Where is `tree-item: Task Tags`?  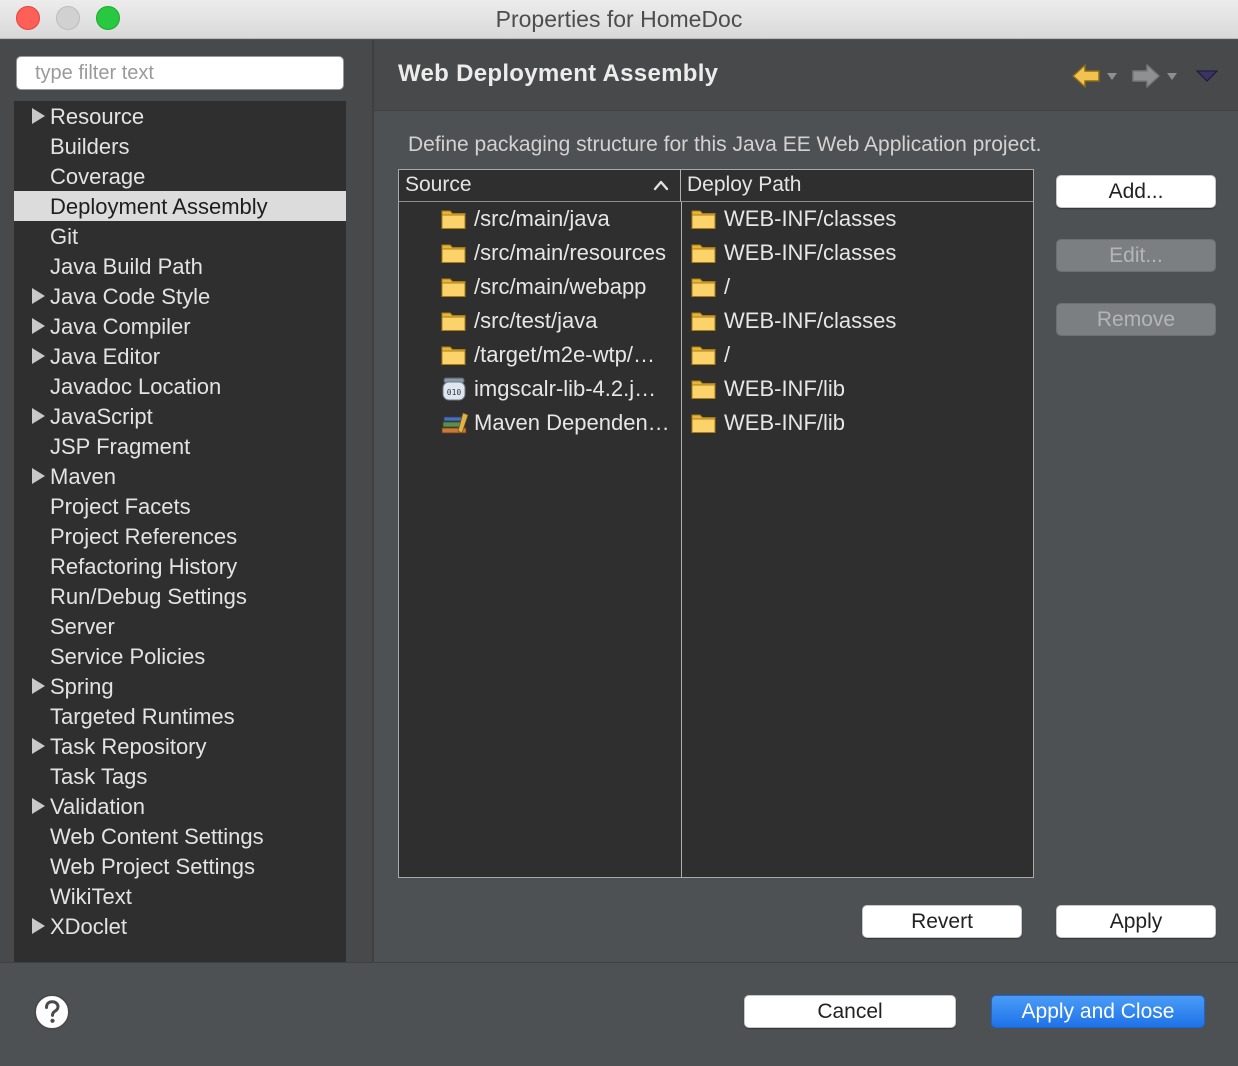
tree-item: Task Tags is located at coordinates (180, 776).